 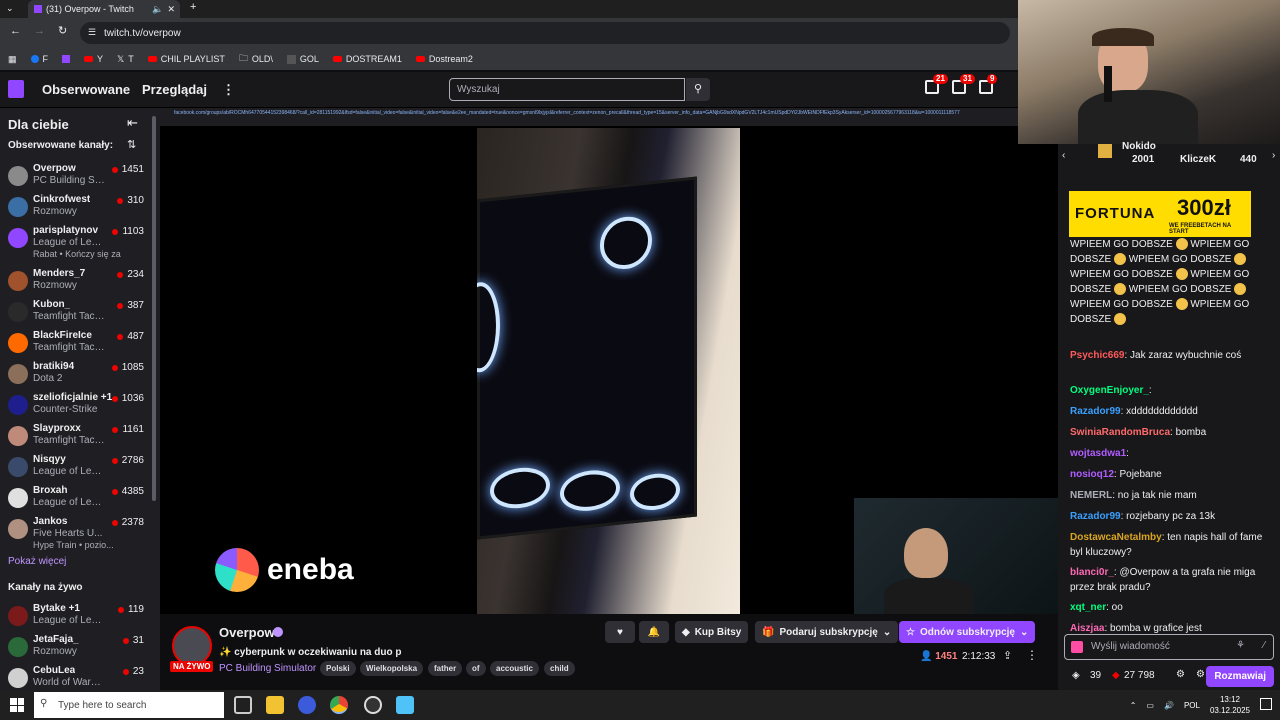 I want to click on stream-tag: Polski, so click(x=338, y=668).